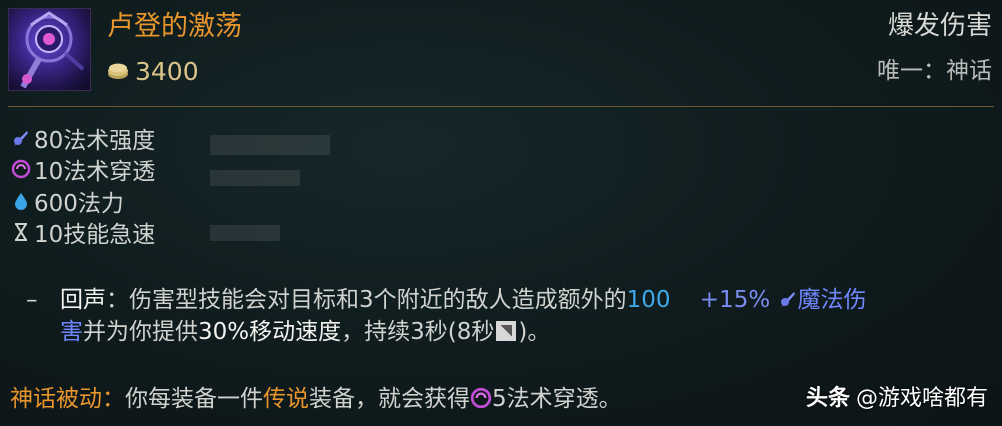  I want to click on passive-text-3: ，持续3秒(8秒, so click(418, 332).